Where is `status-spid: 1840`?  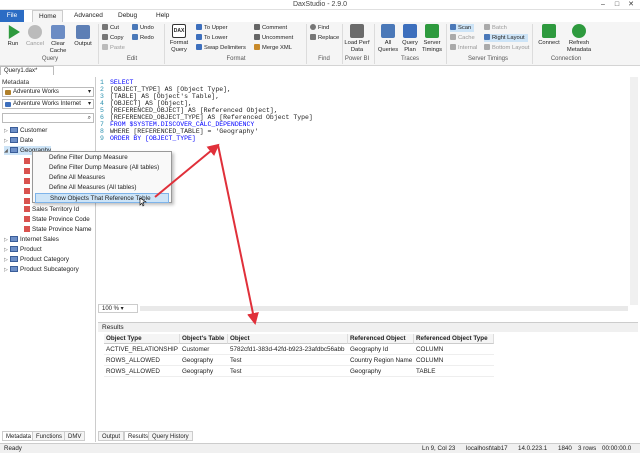
status-spid: 1840 is located at coordinates (565, 448).